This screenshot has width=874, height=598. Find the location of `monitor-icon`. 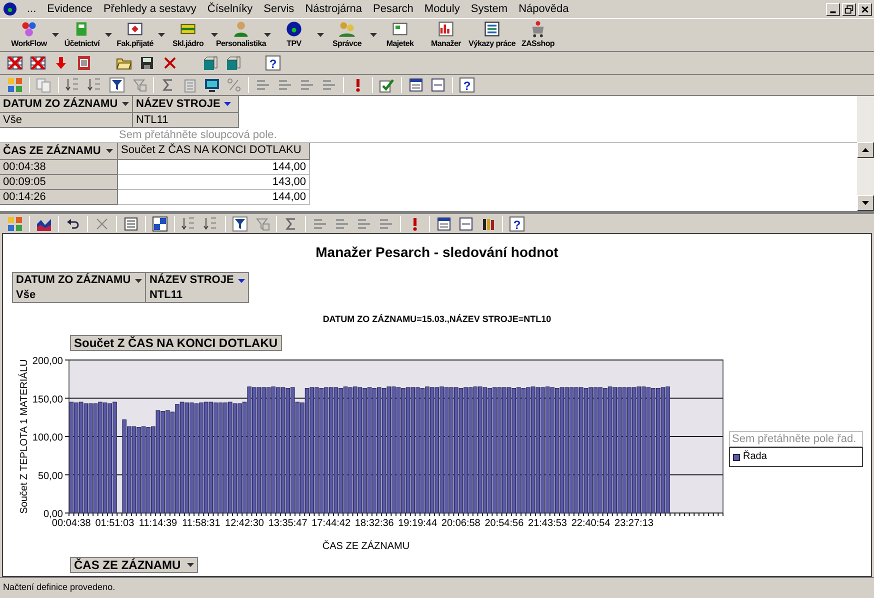

monitor-icon is located at coordinates (212, 85).